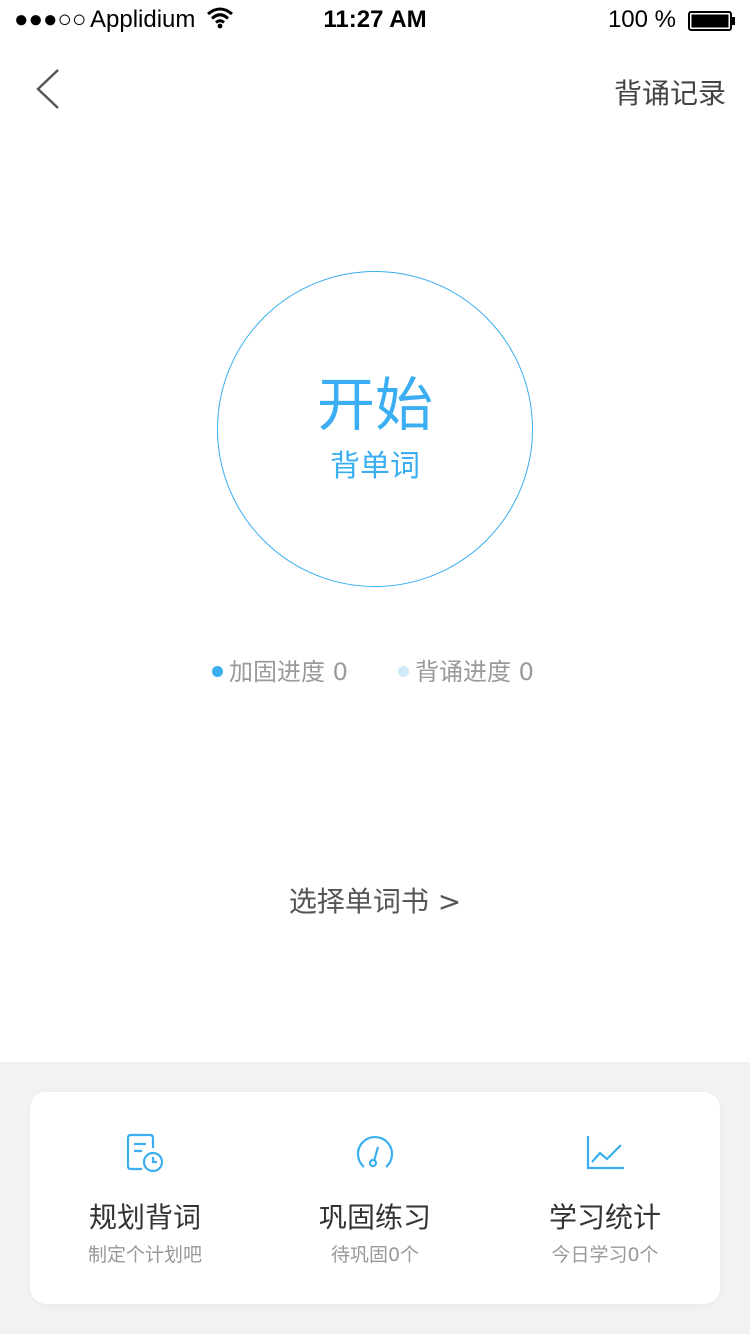  What do you see at coordinates (712, 20) in the screenshot?
I see `battery-icon` at bounding box center [712, 20].